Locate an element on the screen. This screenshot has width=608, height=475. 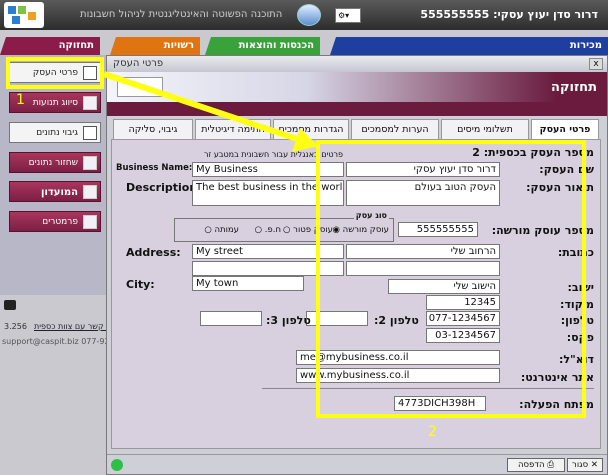
annotation-arrow is located at coordinates (210, 111).